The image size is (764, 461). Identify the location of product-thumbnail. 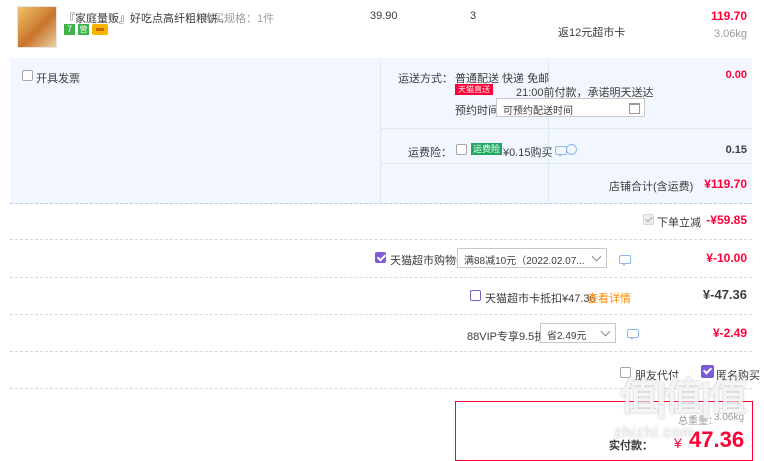
(37, 27).